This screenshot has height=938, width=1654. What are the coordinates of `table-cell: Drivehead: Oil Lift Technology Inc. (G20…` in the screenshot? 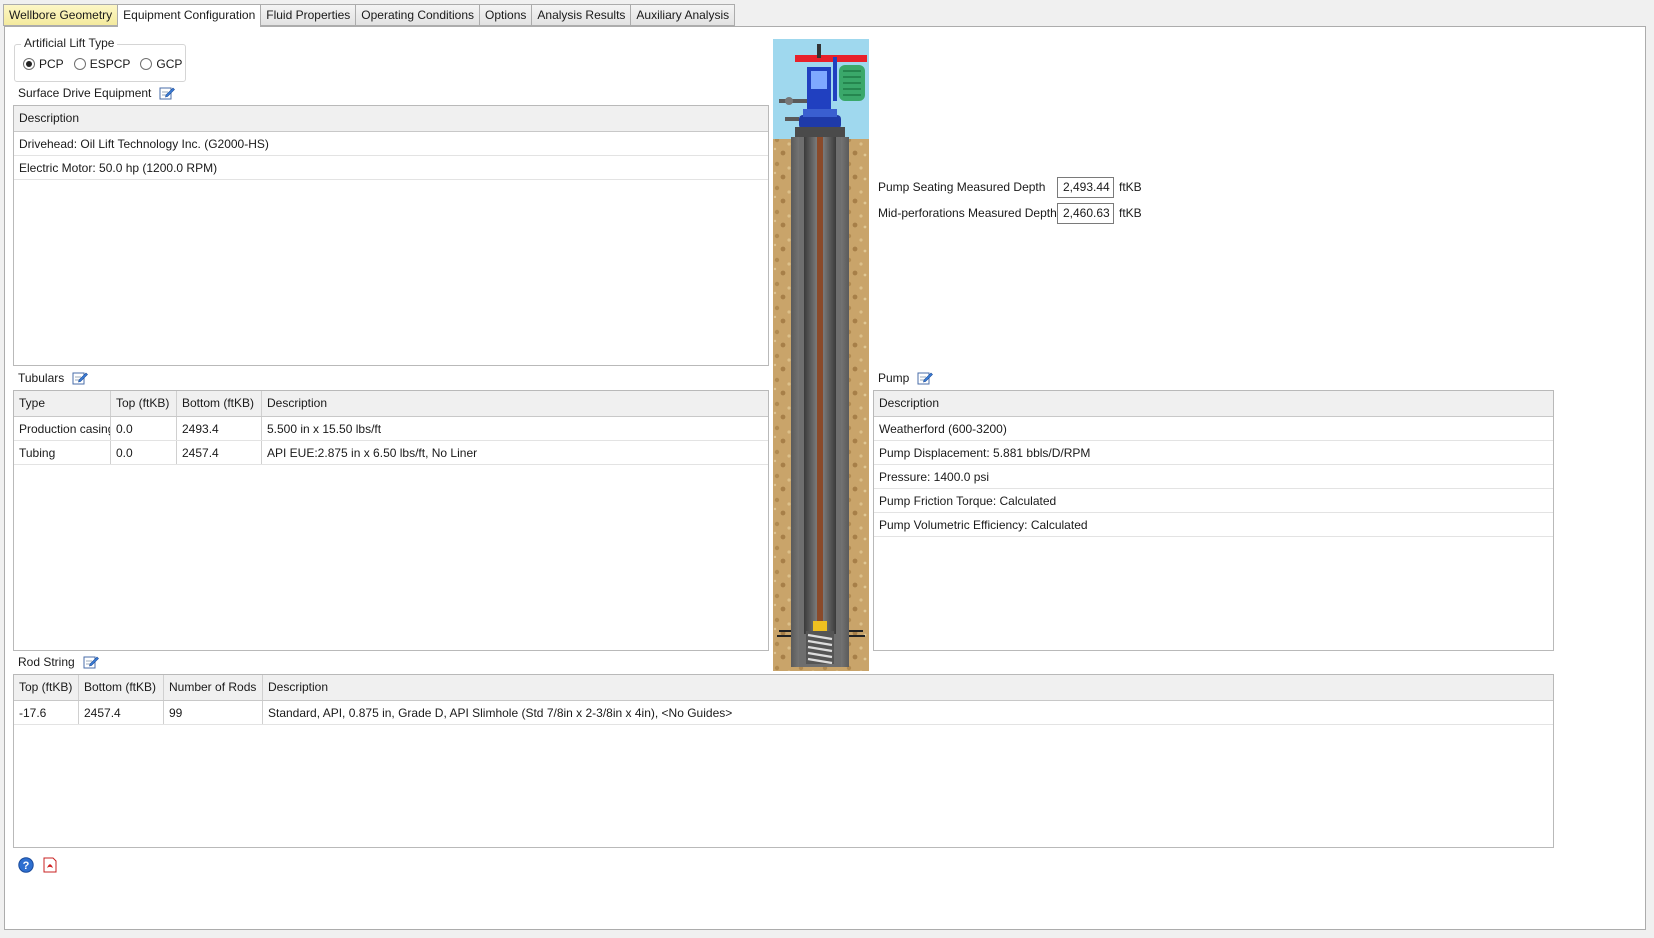 It's located at (144, 144).